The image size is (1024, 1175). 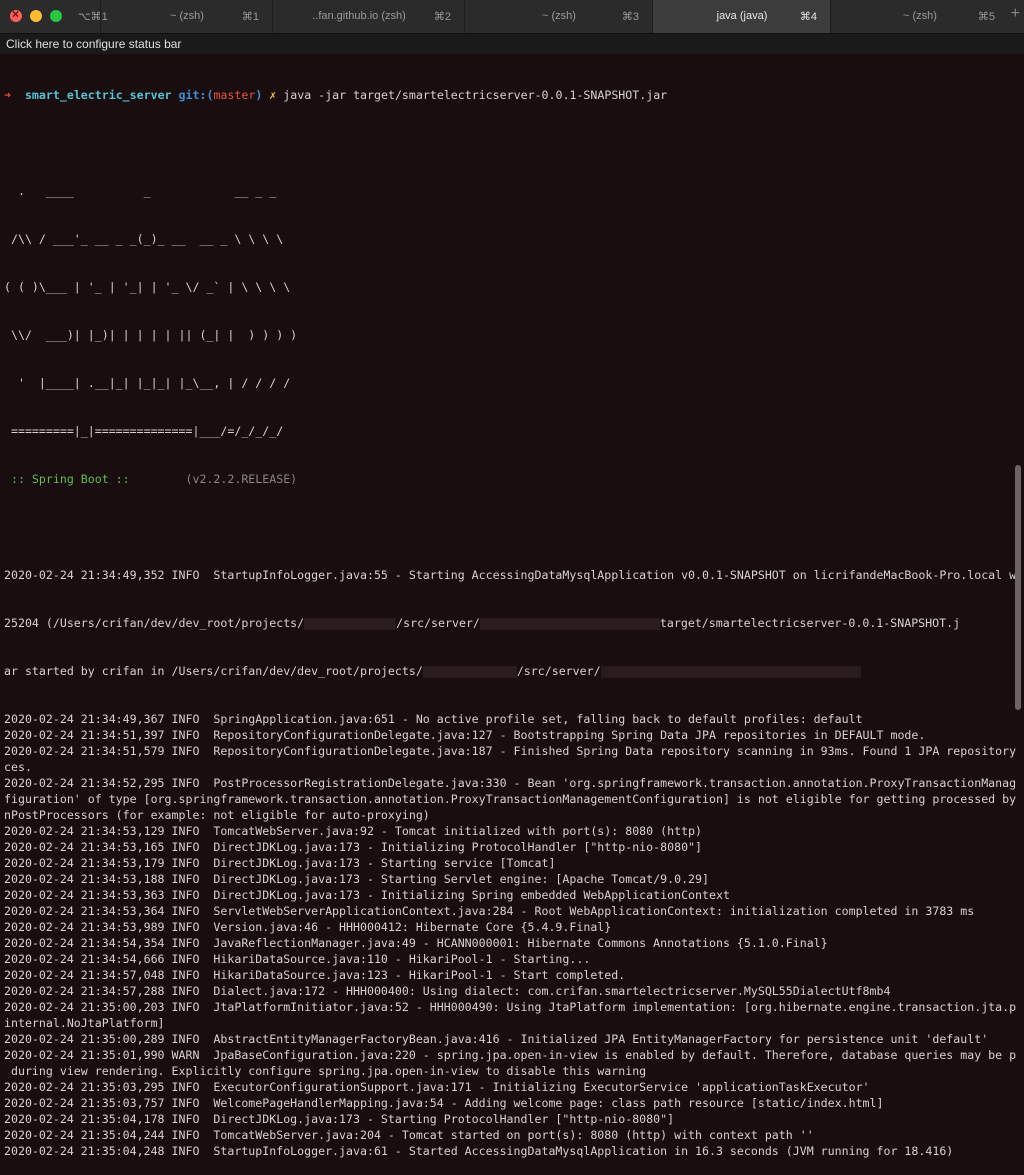 What do you see at coordinates (250, 17) in the screenshot?
I see `tab-shortcut: ⌘1` at bounding box center [250, 17].